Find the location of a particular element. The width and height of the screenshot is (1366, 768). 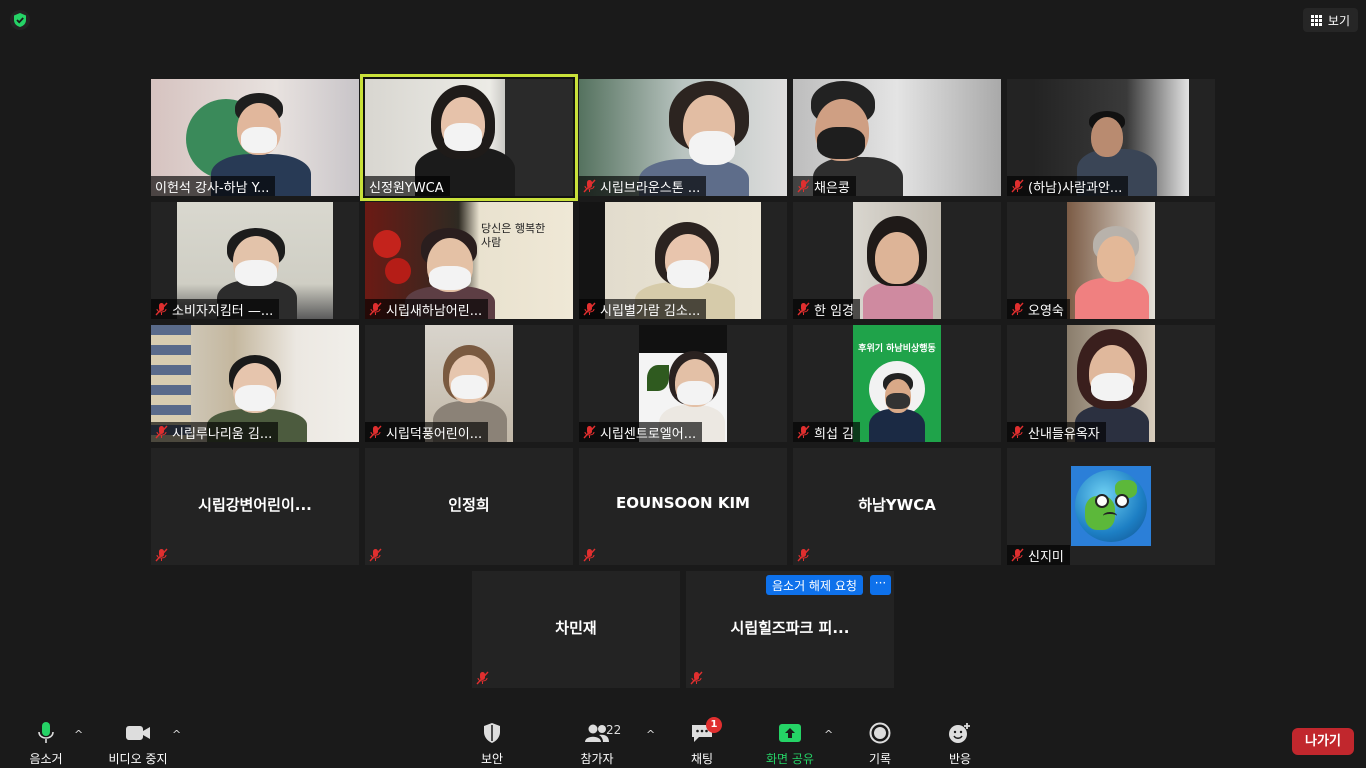

participant-name: 희섭 김 is located at coordinates (827, 432).